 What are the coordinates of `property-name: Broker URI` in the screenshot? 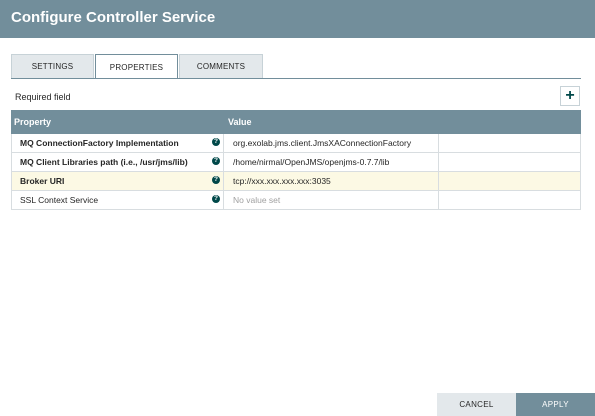 It's located at (42, 181).